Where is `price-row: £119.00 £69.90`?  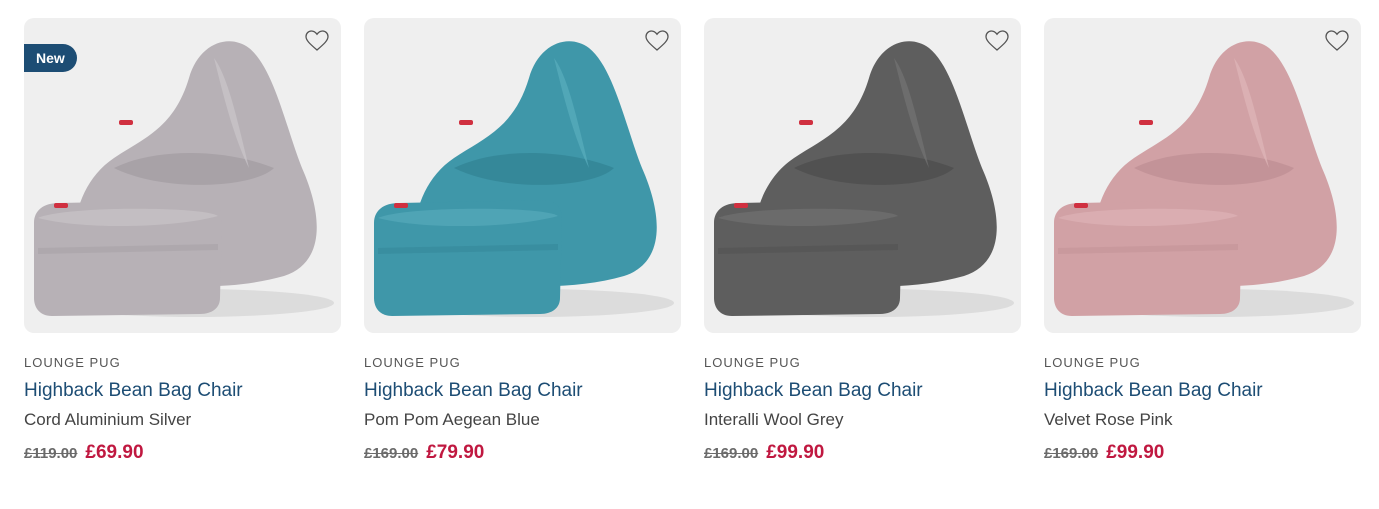 price-row: £119.00 £69.90 is located at coordinates (182, 453).